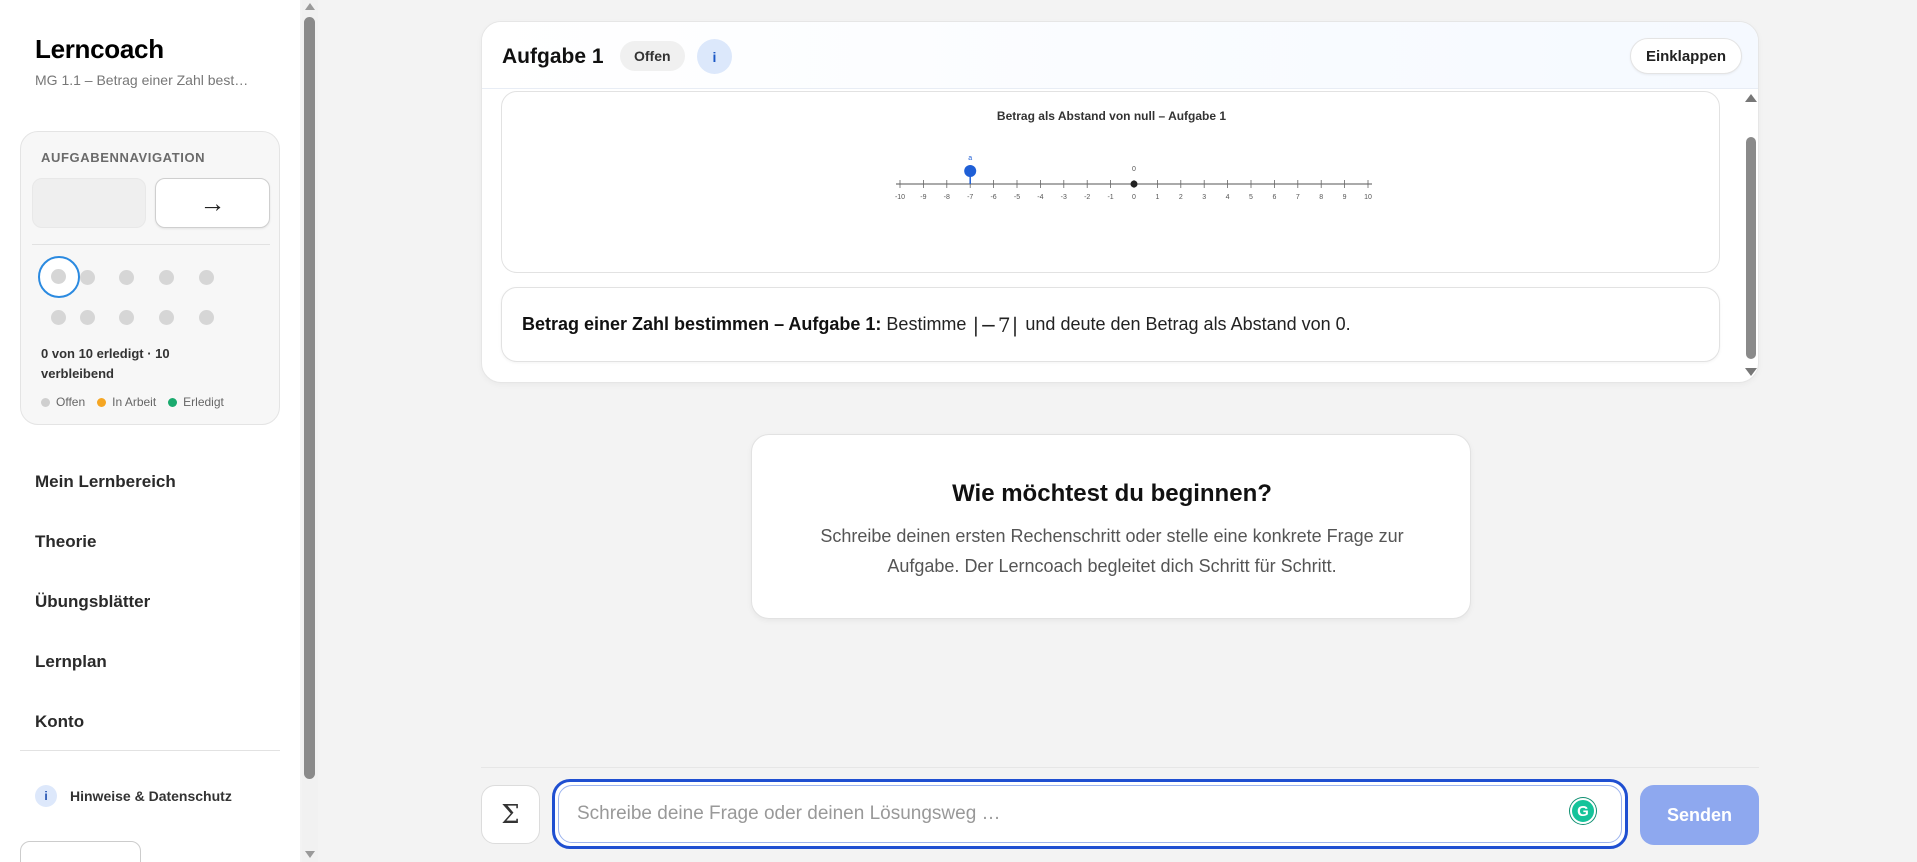  I want to click on tick-label: -1, so click(1110, 197).